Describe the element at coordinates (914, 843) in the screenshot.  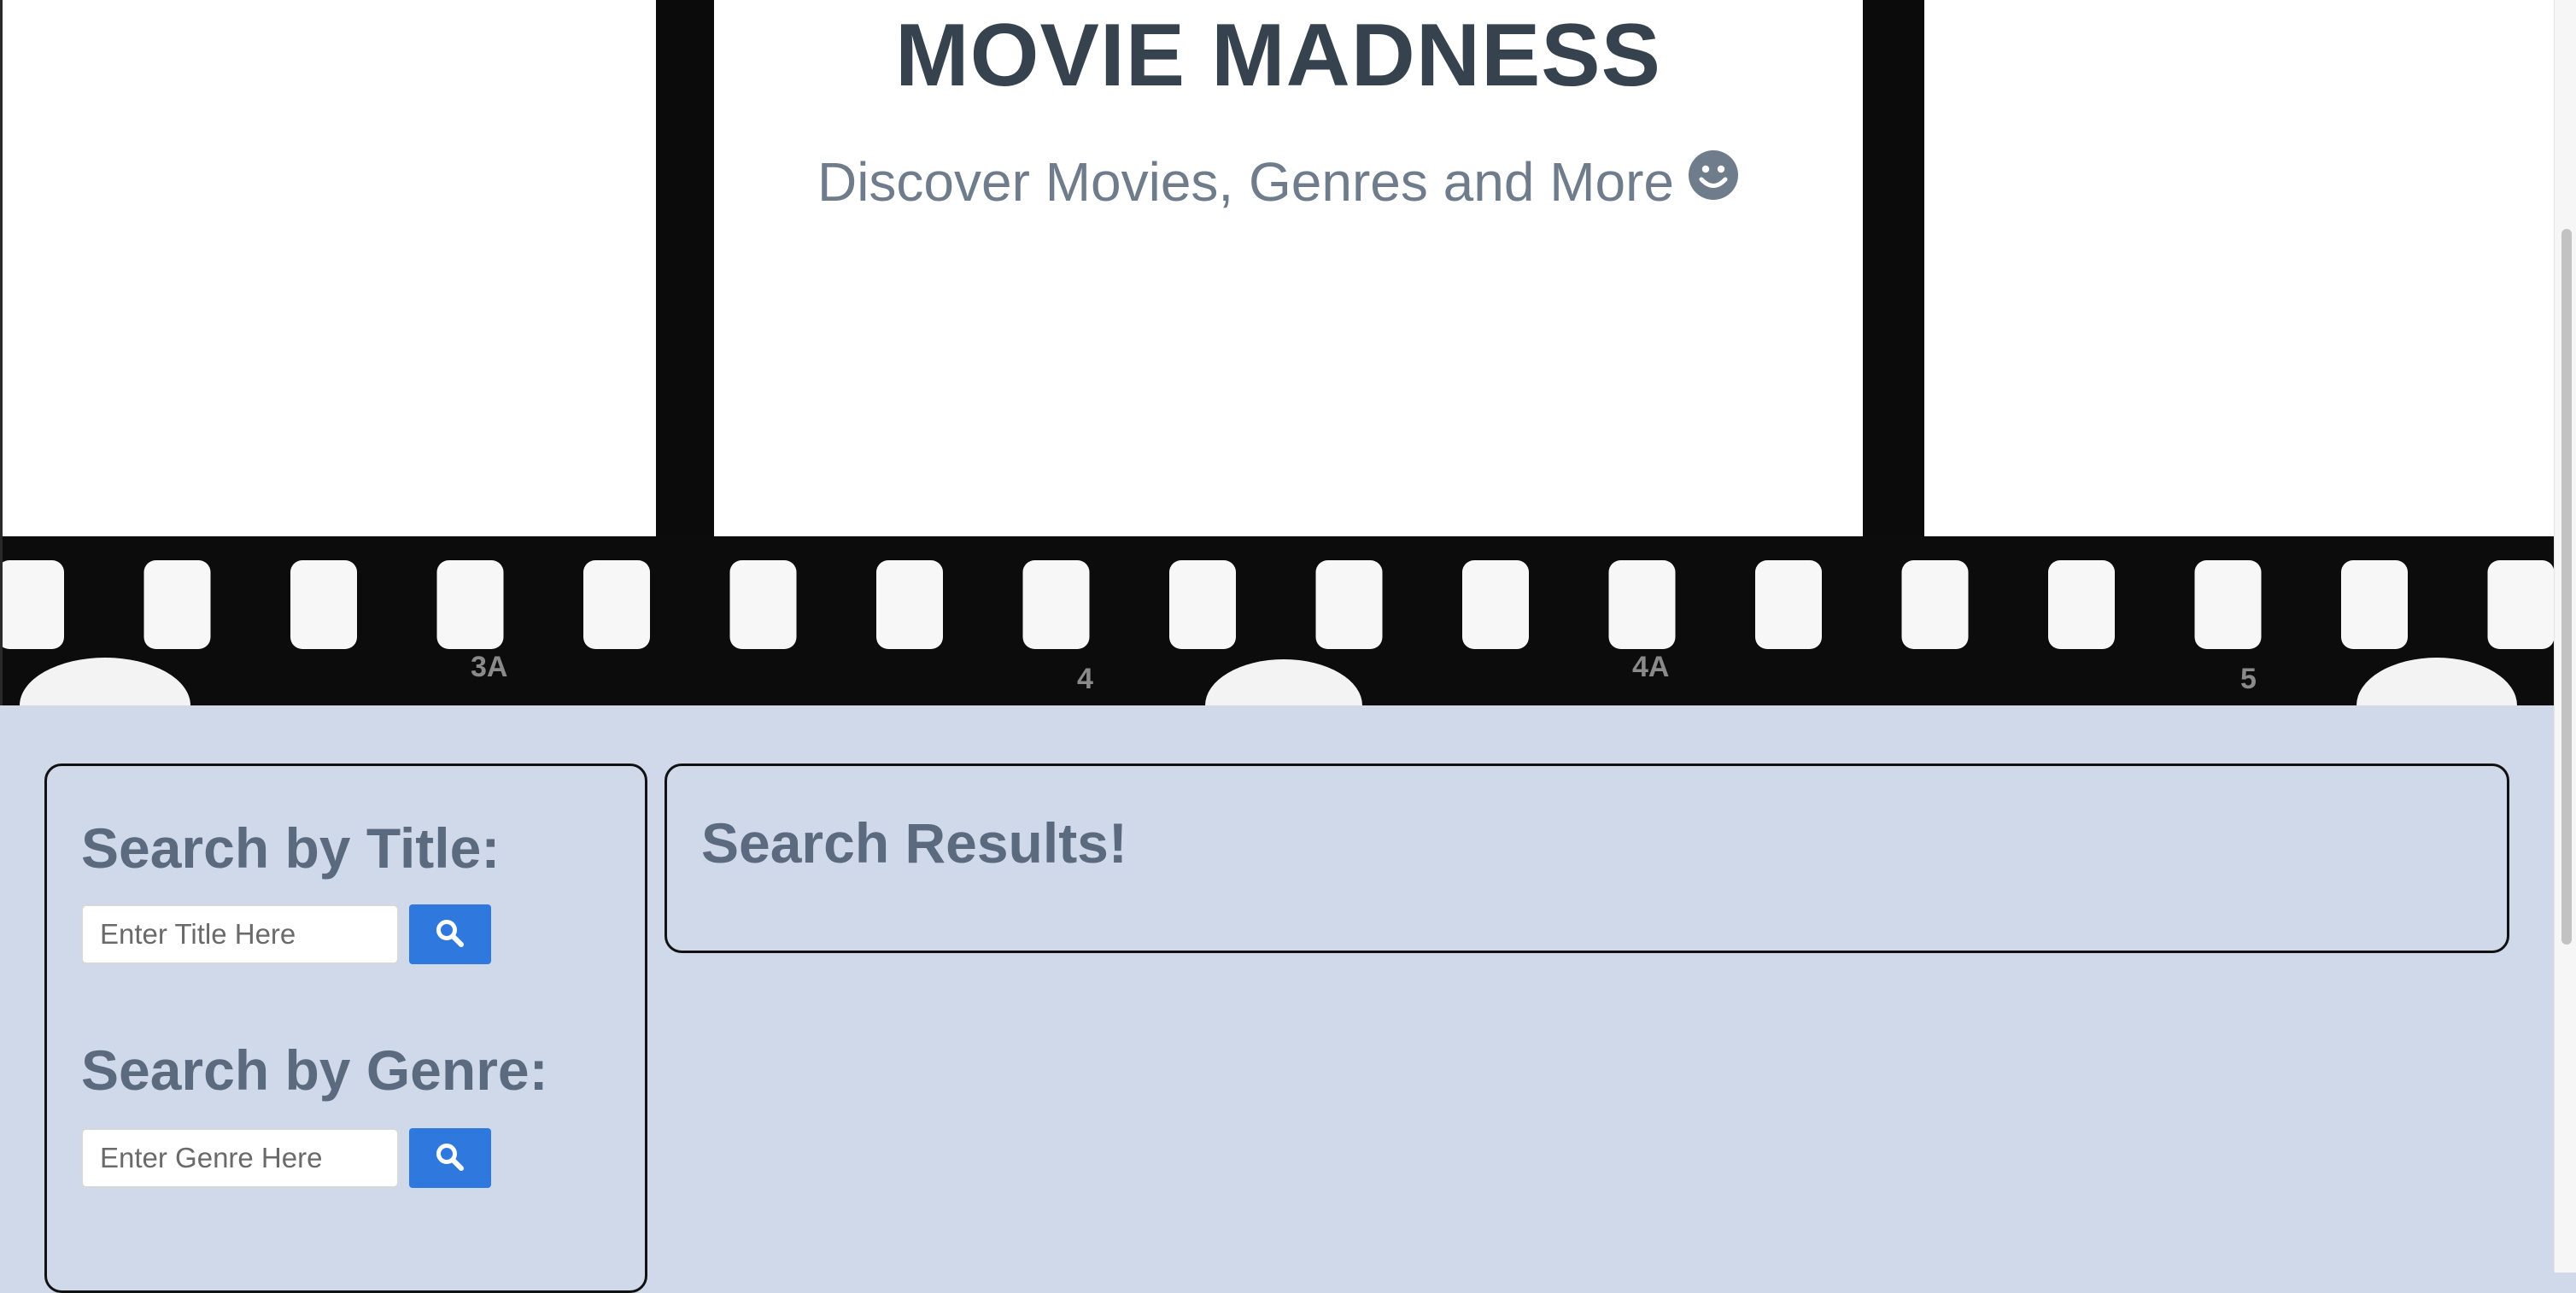
I see `search-results-heading: Search Results!` at that location.